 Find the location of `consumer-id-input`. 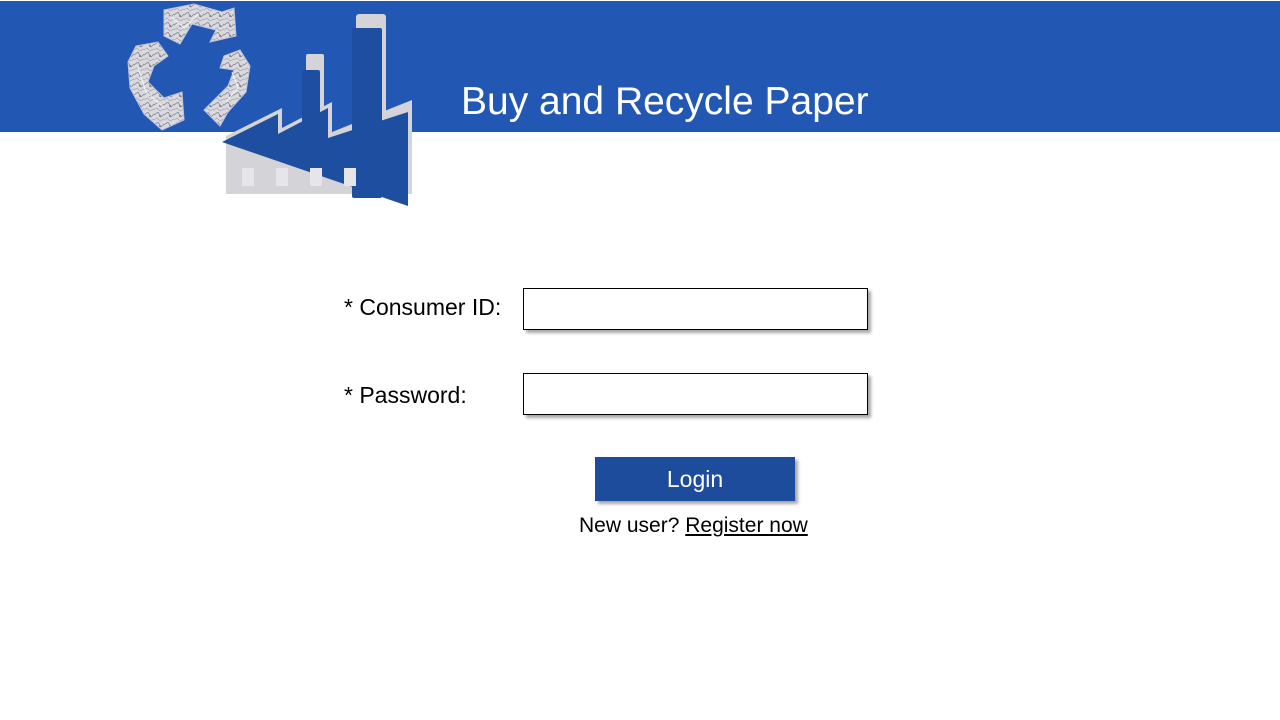

consumer-id-input is located at coordinates (695, 309).